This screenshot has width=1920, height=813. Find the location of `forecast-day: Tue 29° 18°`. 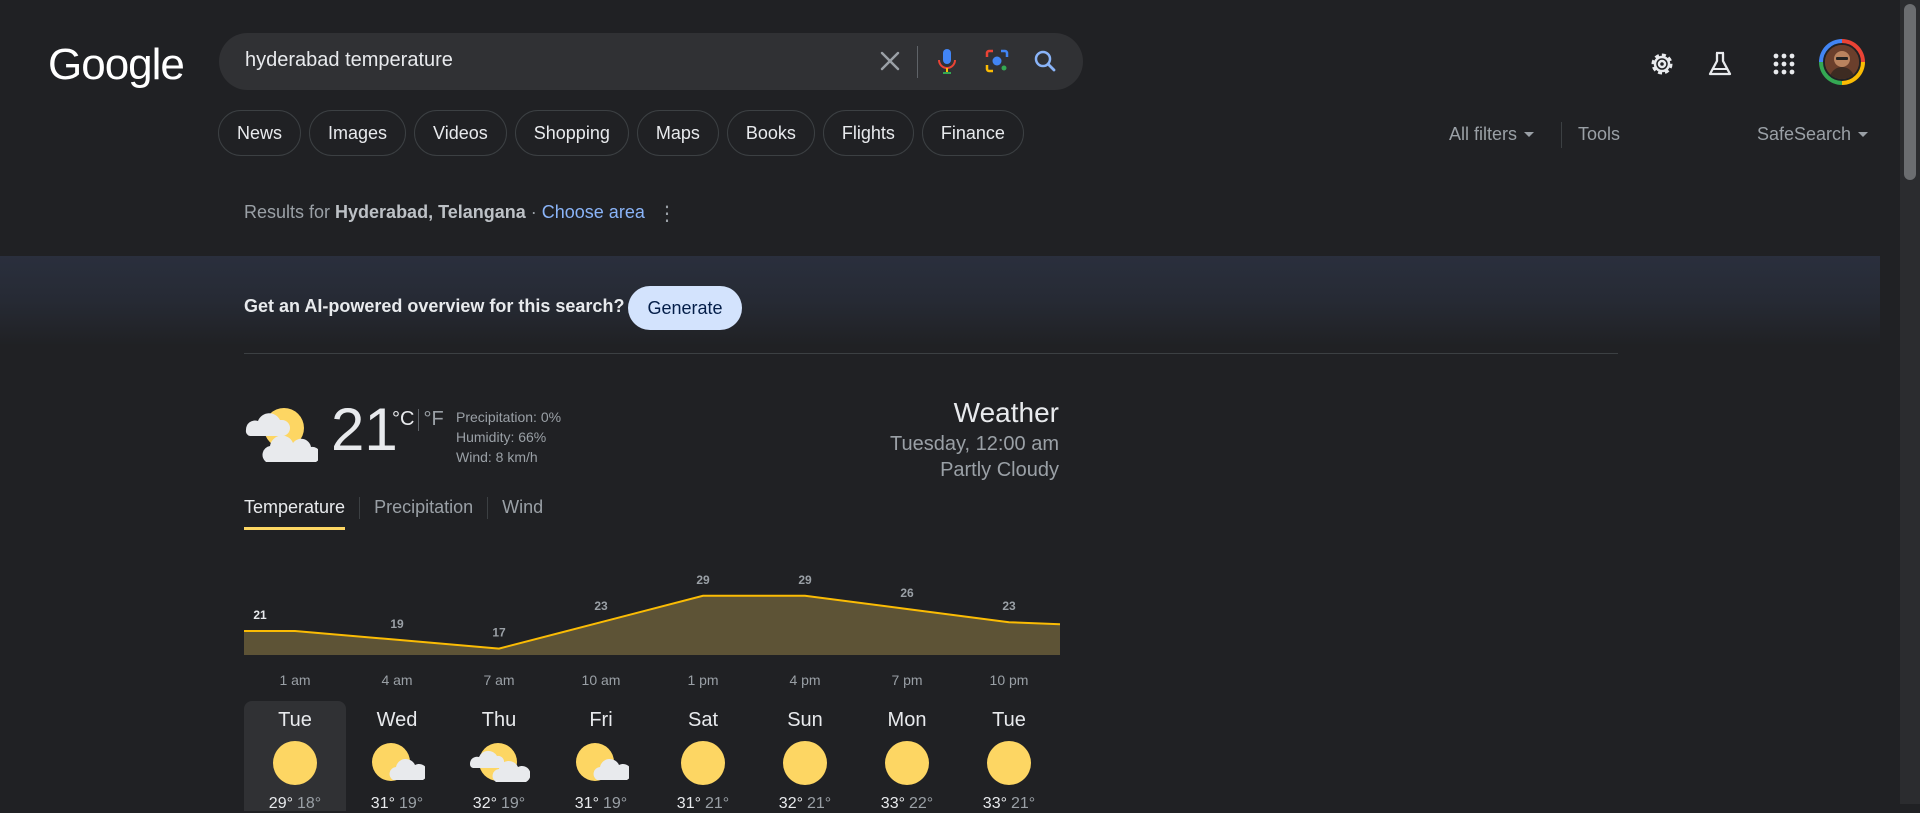

forecast-day: Tue 29° 18° is located at coordinates (295, 757).